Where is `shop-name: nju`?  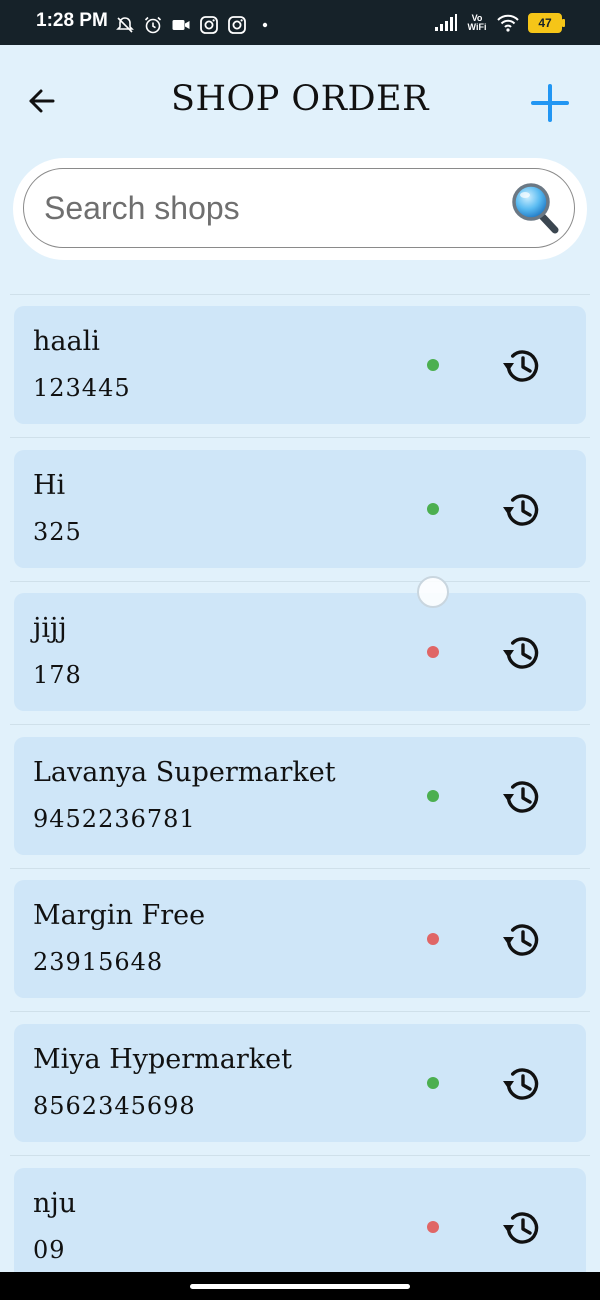
shop-name: nju is located at coordinates (55, 1203).